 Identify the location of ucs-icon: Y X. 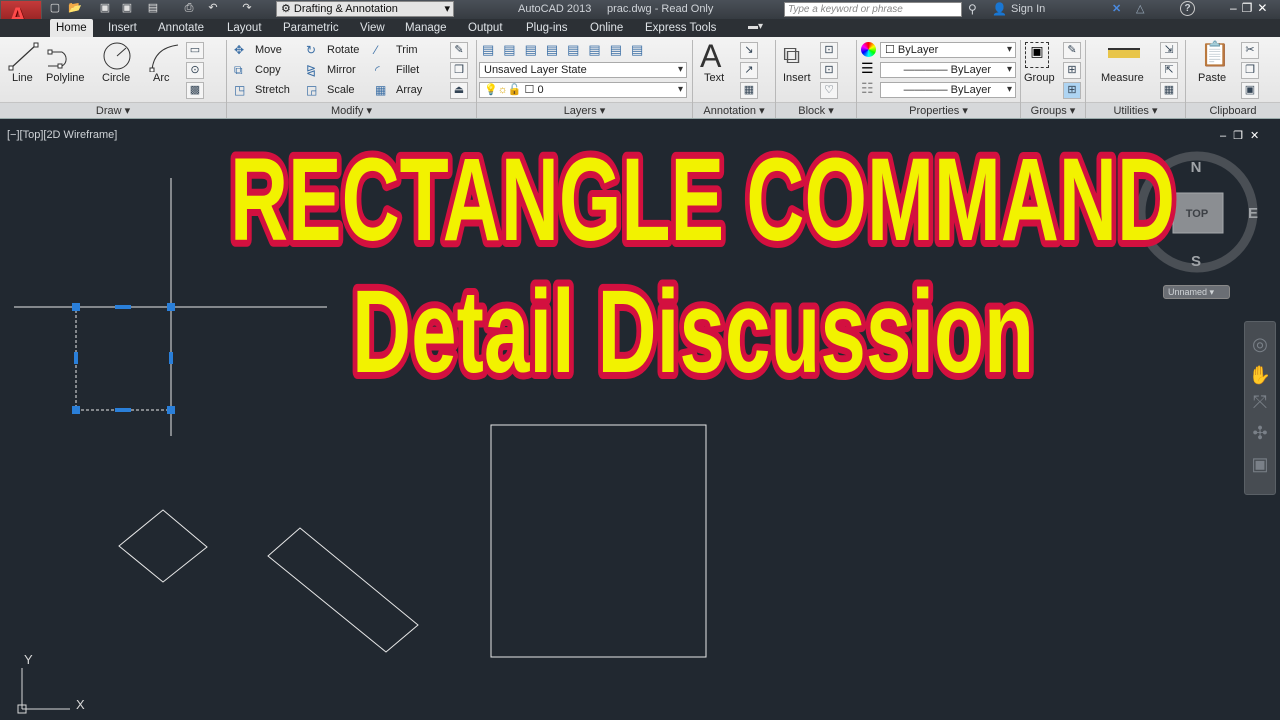
(51, 683).